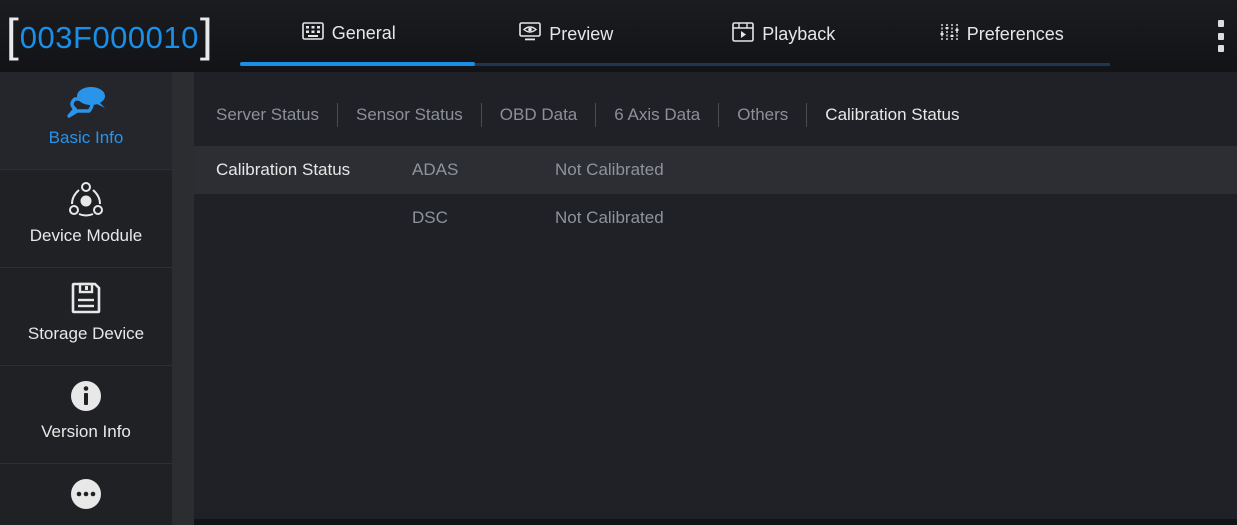 This screenshot has width=1237, height=525. Describe the element at coordinates (363, 33) in the screenshot. I see `tab-general-label: General` at that location.